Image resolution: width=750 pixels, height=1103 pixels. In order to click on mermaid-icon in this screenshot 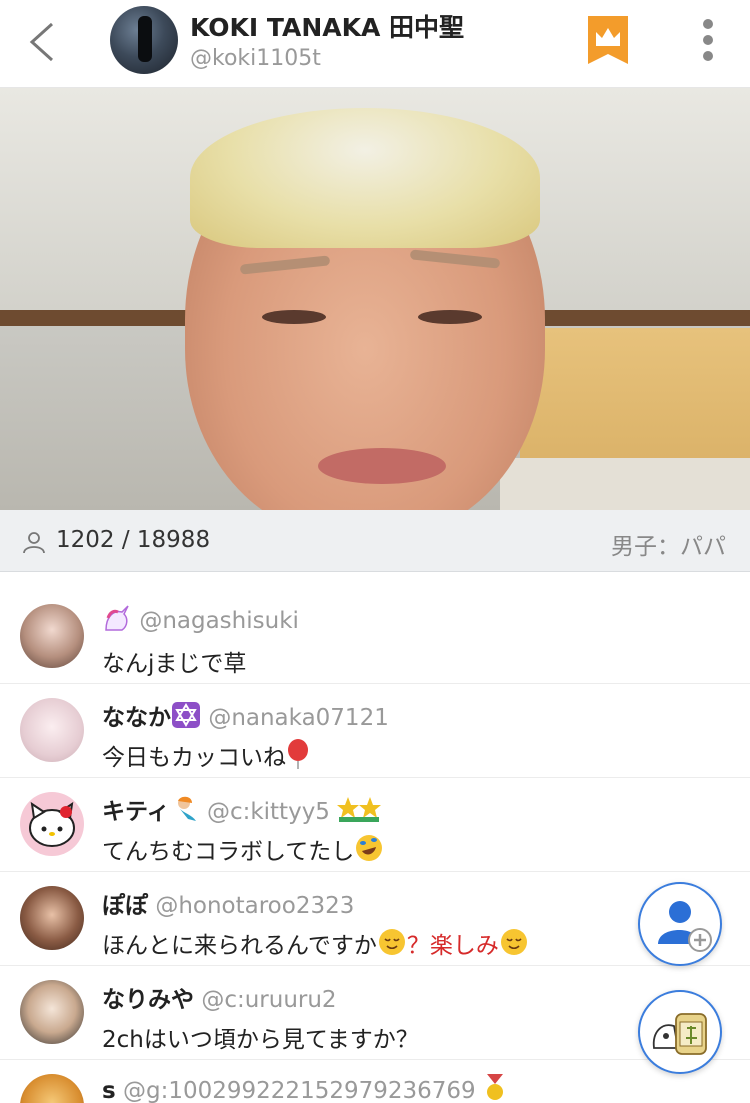, I will do `click(186, 808)`.